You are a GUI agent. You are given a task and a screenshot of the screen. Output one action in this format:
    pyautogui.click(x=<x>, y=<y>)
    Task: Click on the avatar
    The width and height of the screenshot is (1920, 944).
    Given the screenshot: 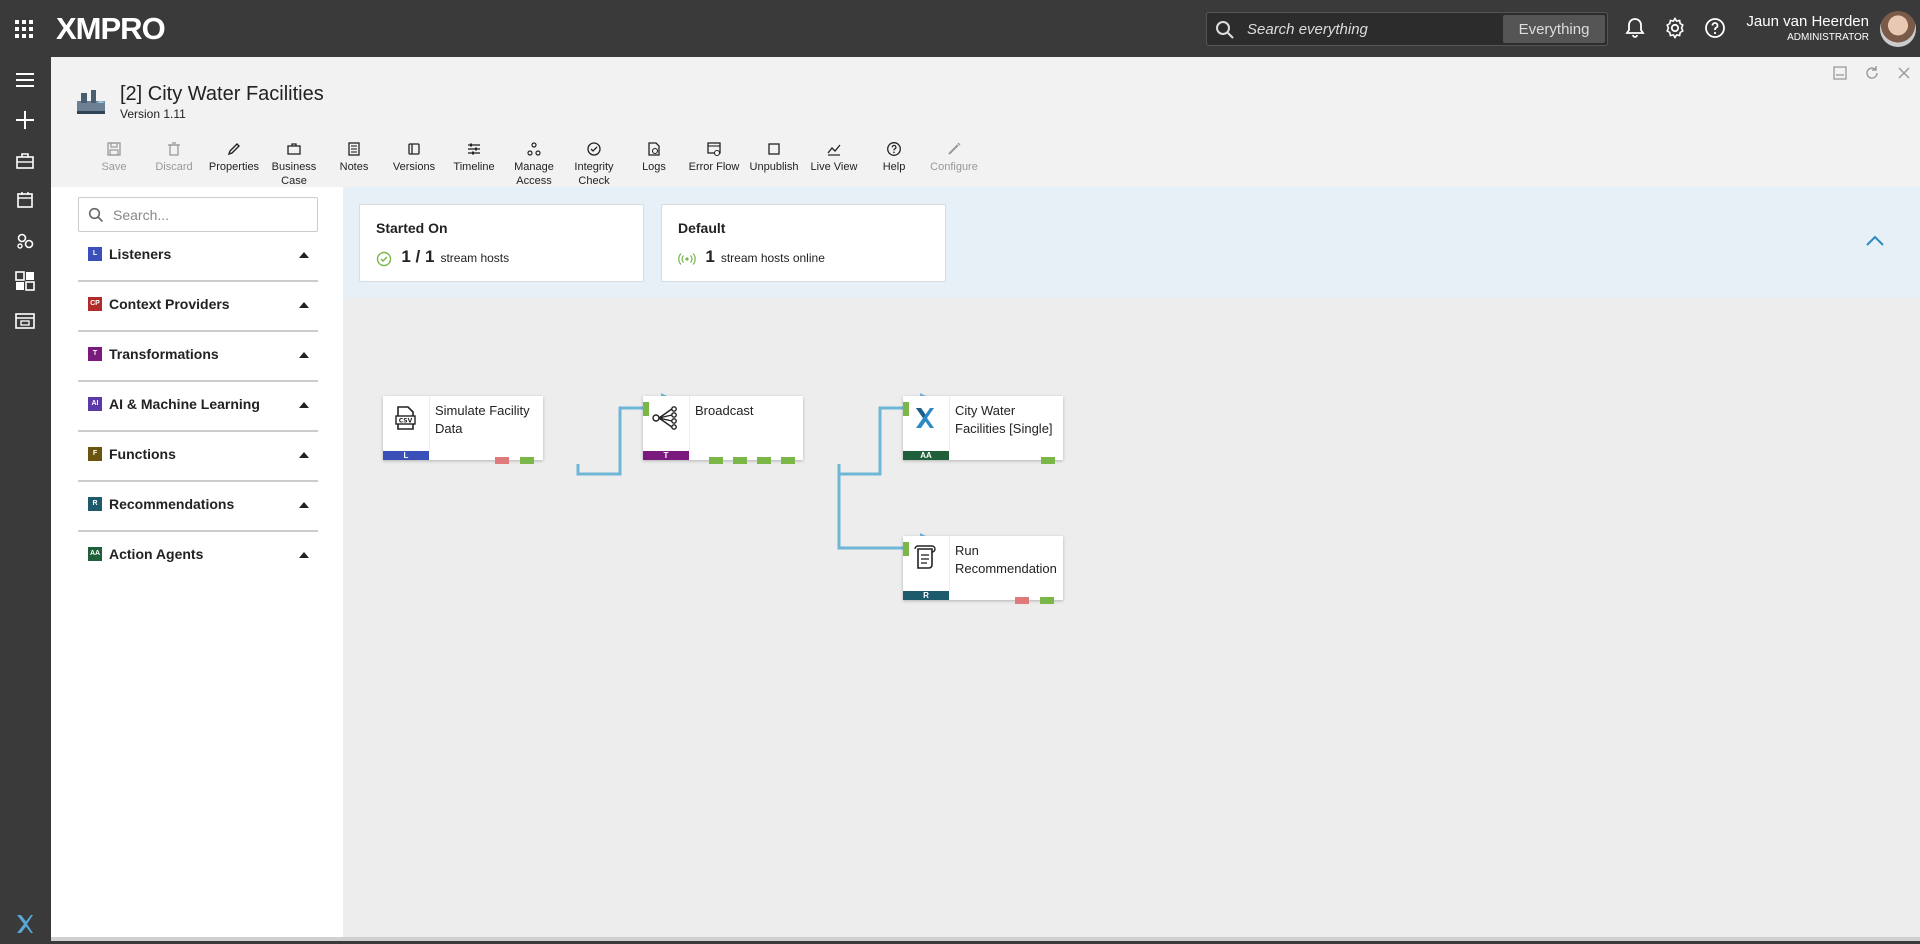 What is the action you would take?
    pyautogui.click(x=1898, y=29)
    